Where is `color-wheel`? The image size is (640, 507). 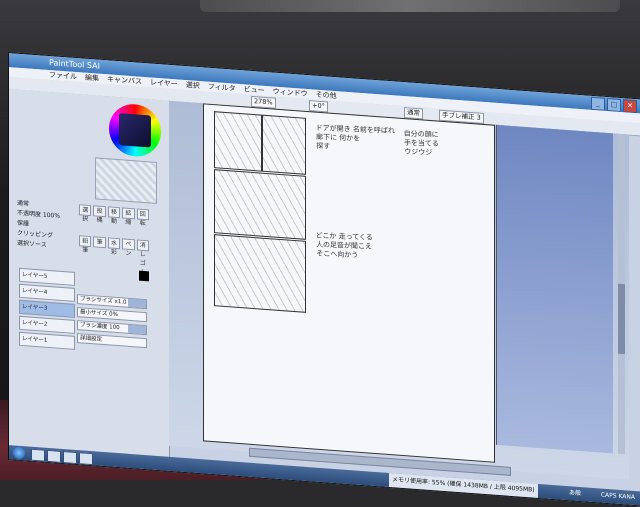
color-wheel is located at coordinates (135, 130).